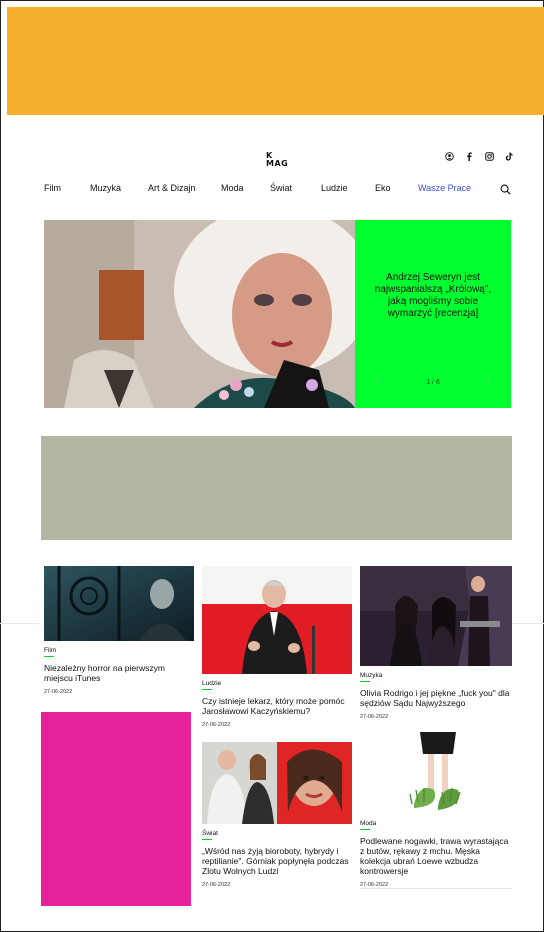 The image size is (544, 932). What do you see at coordinates (52, 188) in the screenshot?
I see `nav-item-film: Film` at bounding box center [52, 188].